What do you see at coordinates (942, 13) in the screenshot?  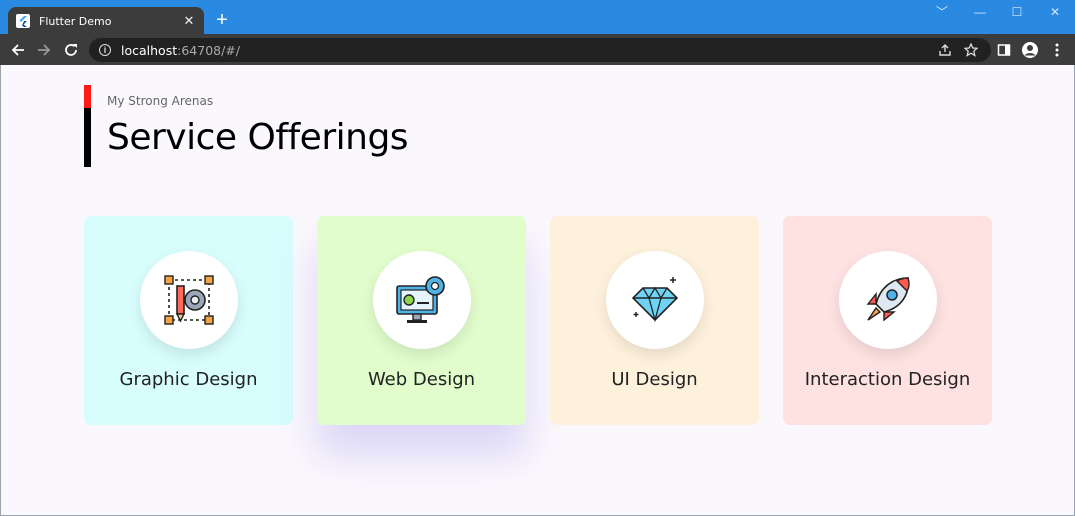 I see `tab-search-icon: ﹀` at bounding box center [942, 13].